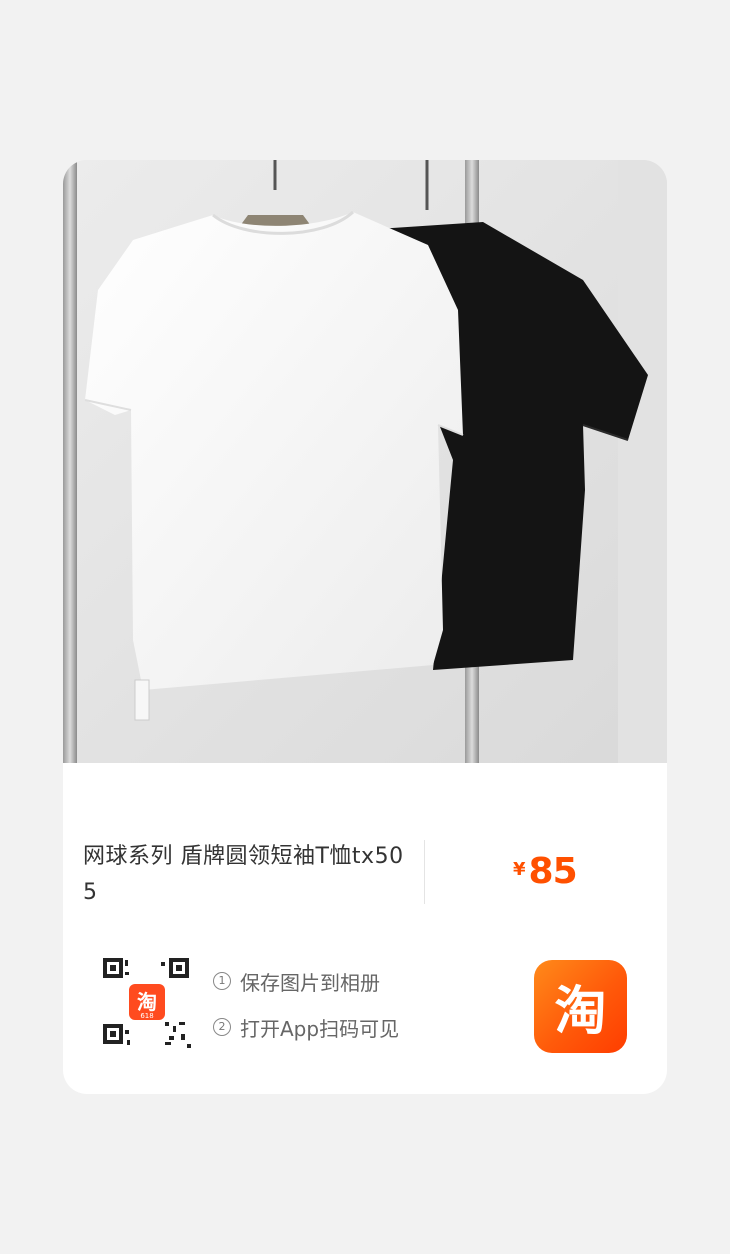  I want to click on step-number: 1, so click(222, 981).